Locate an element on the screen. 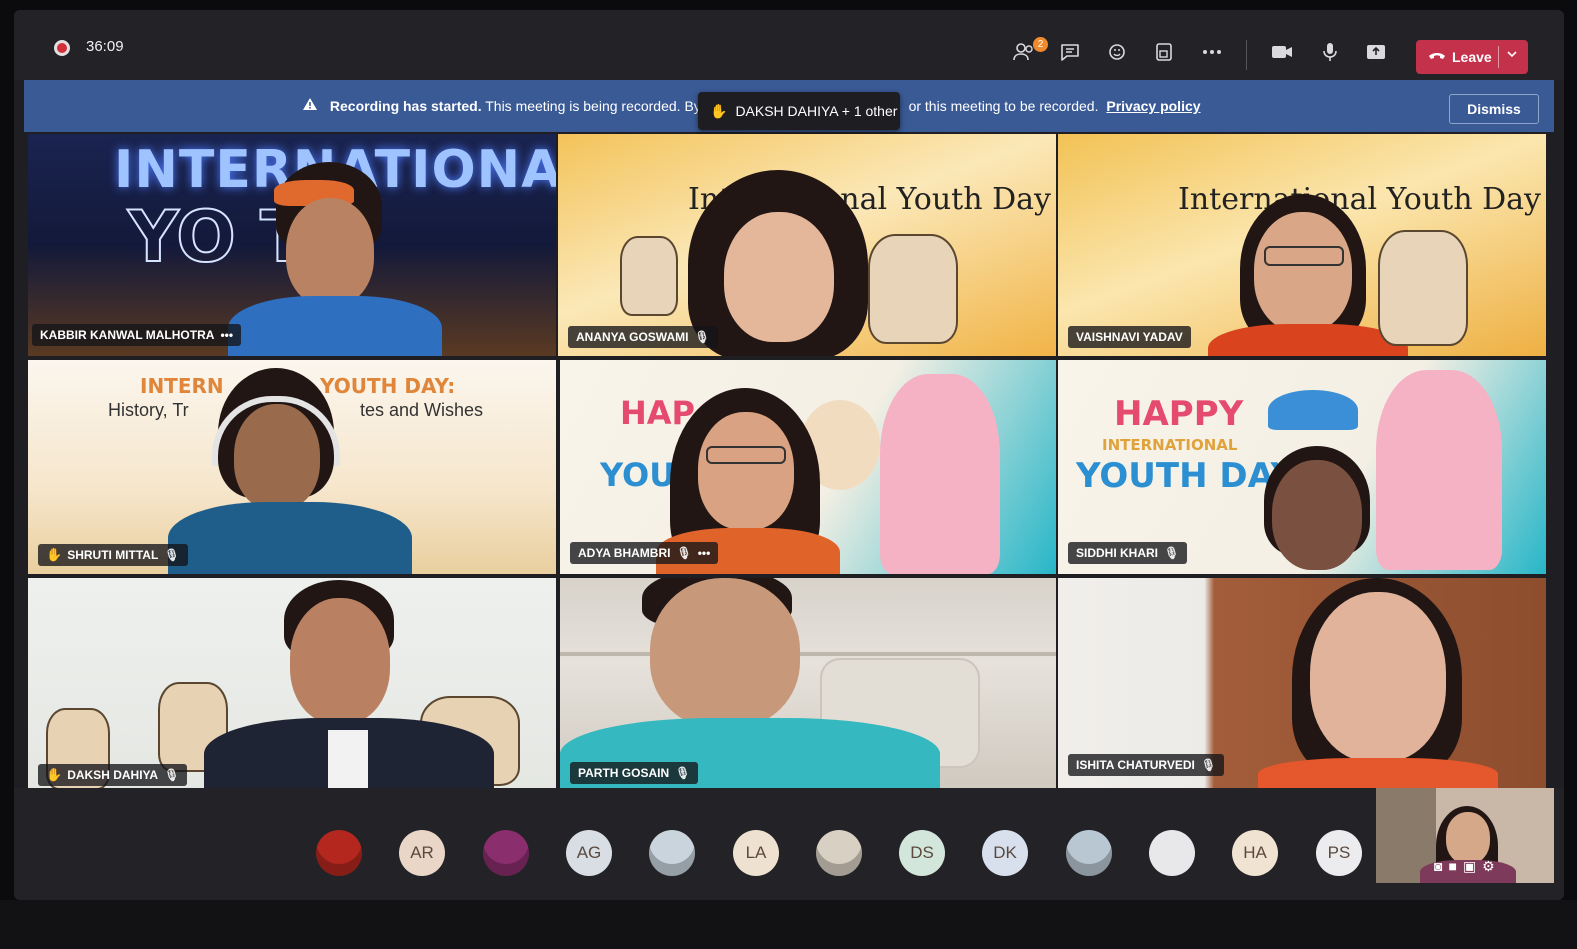 This screenshot has width=1577, height=949. privacy-policy-link: Privacy policy is located at coordinates (1153, 106).